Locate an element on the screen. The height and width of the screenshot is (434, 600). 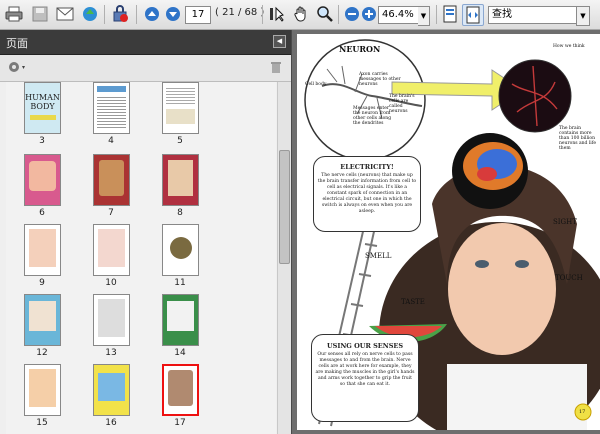
next-page-icon is located at coordinates (173, 14).